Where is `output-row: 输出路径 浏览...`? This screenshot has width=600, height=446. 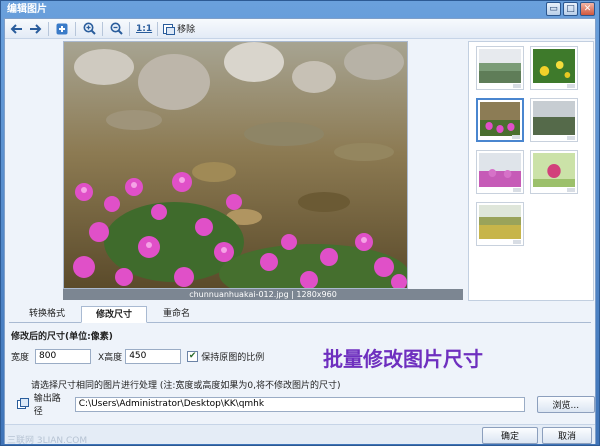 output-row: 输出路径 浏览... is located at coordinates (306, 405).